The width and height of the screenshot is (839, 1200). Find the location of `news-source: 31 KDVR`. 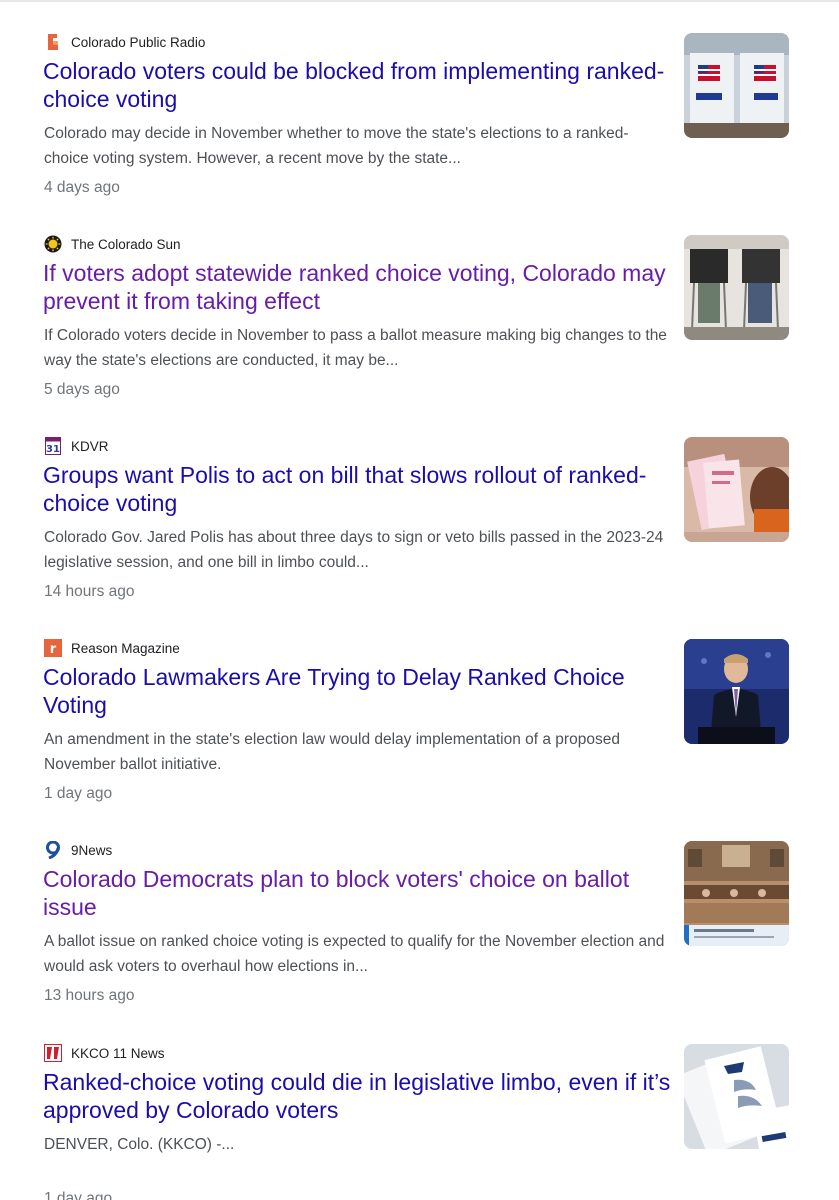

news-source: 31 KDVR is located at coordinates (76, 446).